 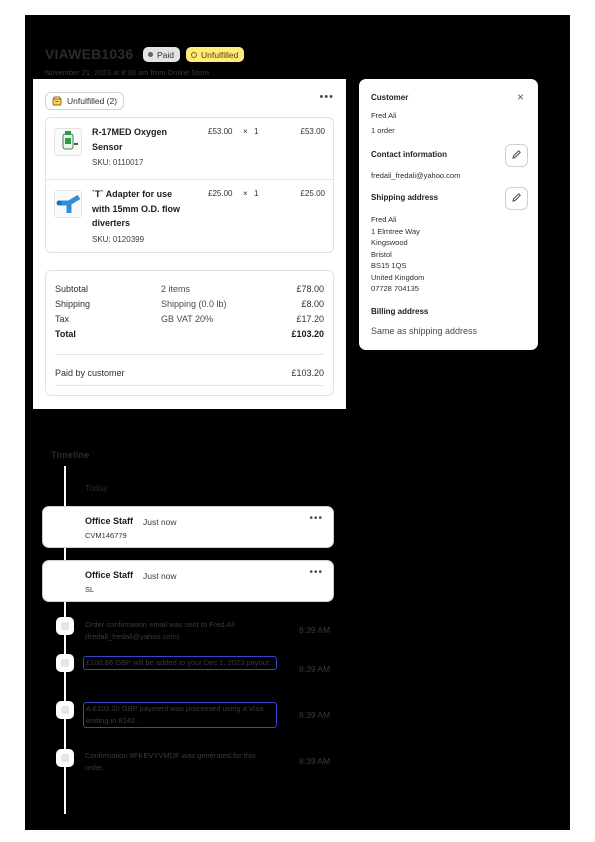 I want to click on order-title: VIAWEB1036, so click(x=89, y=54).